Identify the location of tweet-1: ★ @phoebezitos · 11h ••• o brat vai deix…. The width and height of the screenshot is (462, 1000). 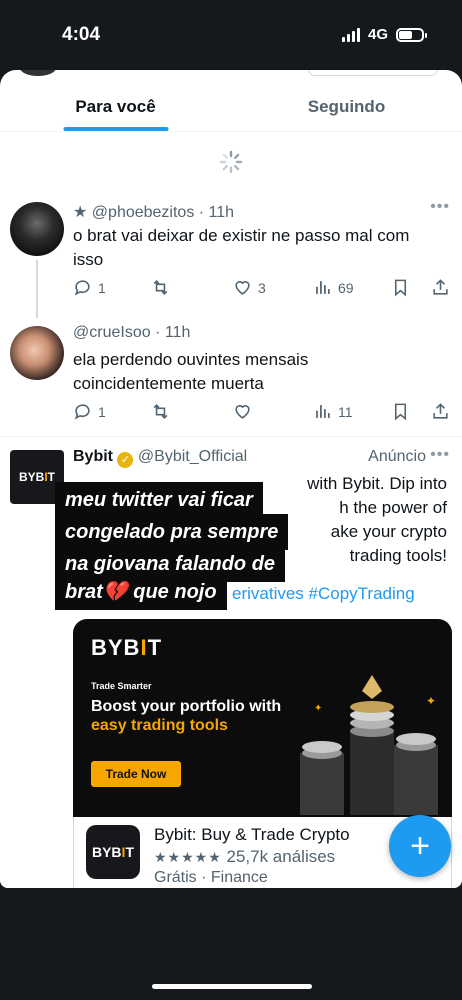
(231, 258).